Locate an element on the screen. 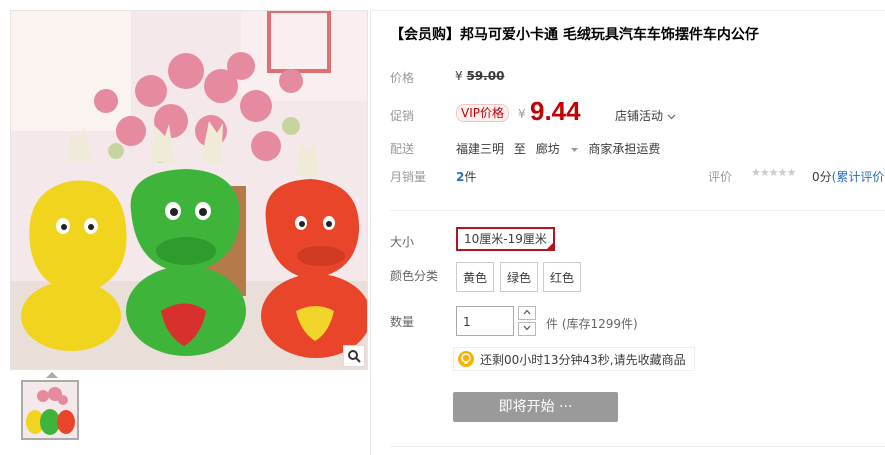 The height and width of the screenshot is (455, 885). product-title: 【会员购】邦马可爱小卡通 毛绒玩具汽车车饰摆件车内公仔 is located at coordinates (574, 35).